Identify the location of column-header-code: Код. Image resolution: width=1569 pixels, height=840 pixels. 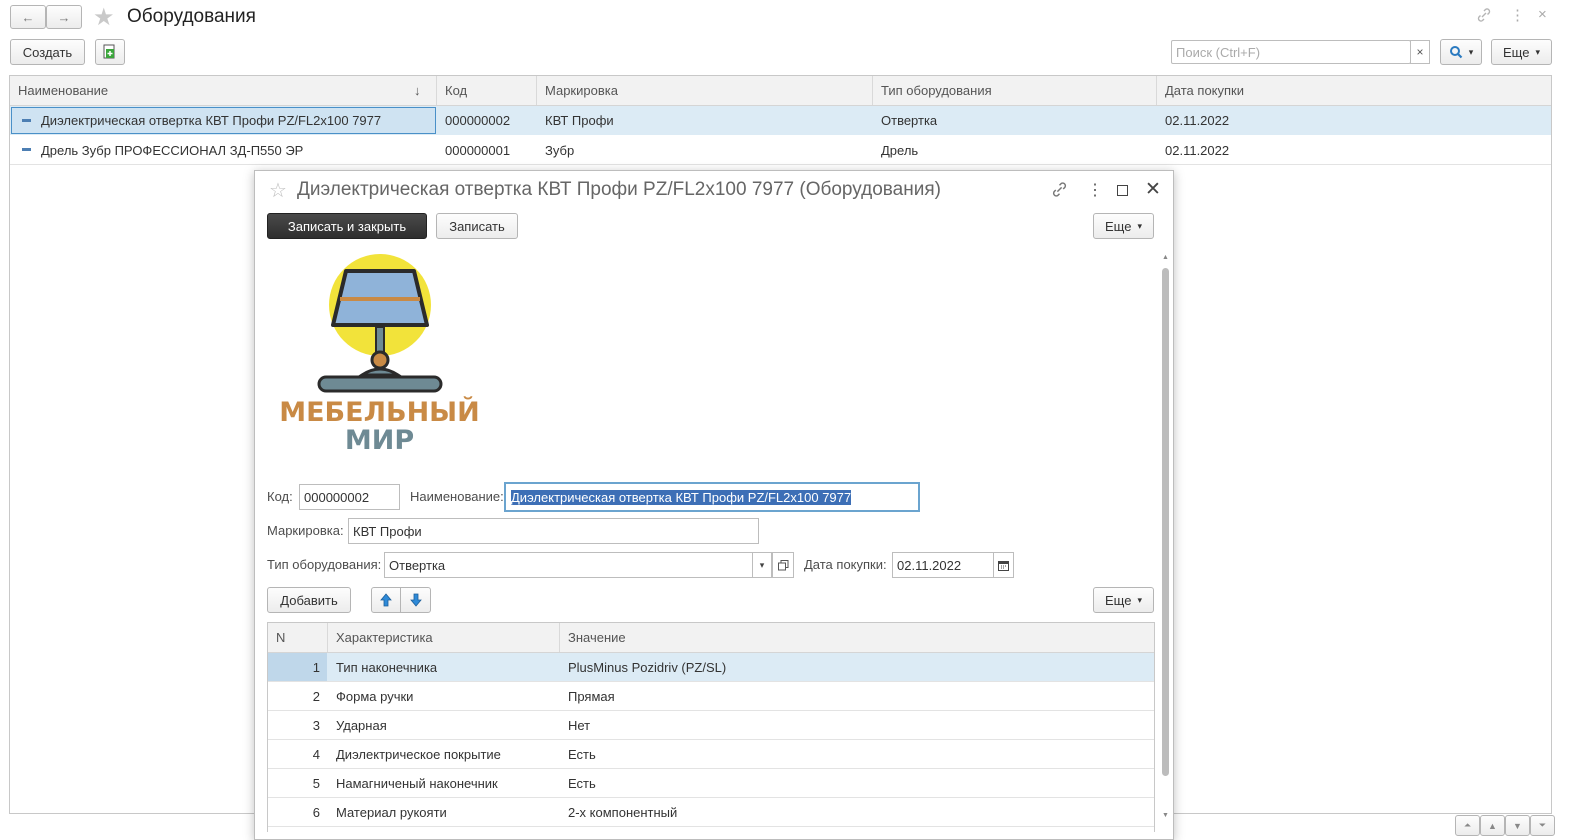
(456, 90).